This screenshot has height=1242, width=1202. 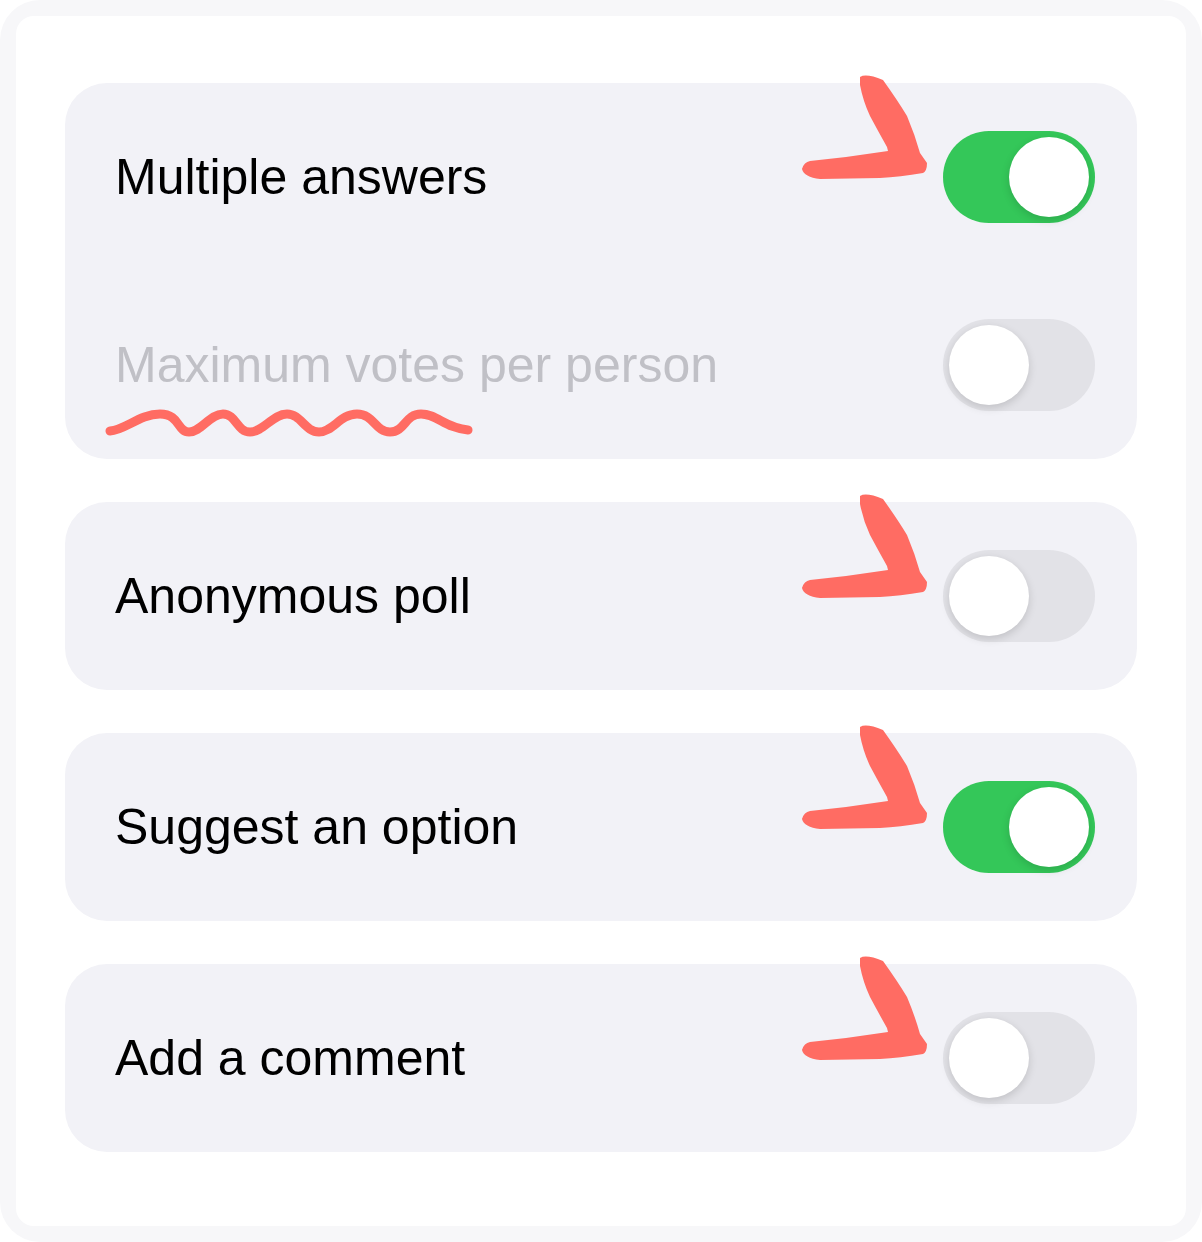 What do you see at coordinates (301, 177) in the screenshot?
I see `row-label: Multiple answers` at bounding box center [301, 177].